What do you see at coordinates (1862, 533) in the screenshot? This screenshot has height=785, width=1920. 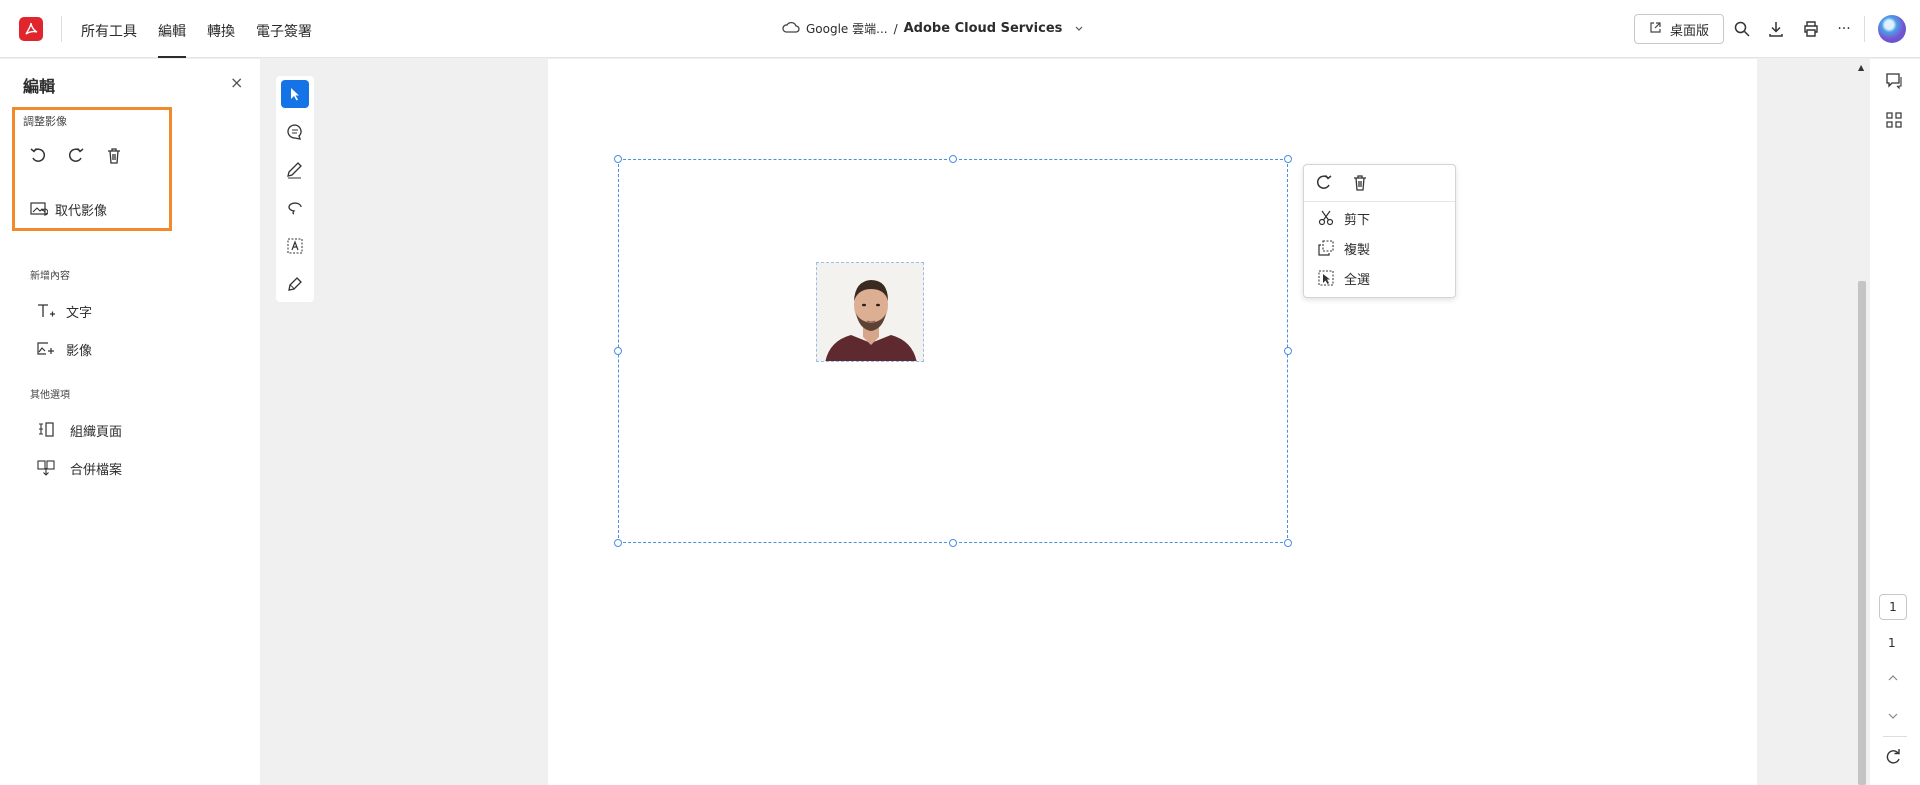 I see `scrollbar-thumb` at bounding box center [1862, 533].